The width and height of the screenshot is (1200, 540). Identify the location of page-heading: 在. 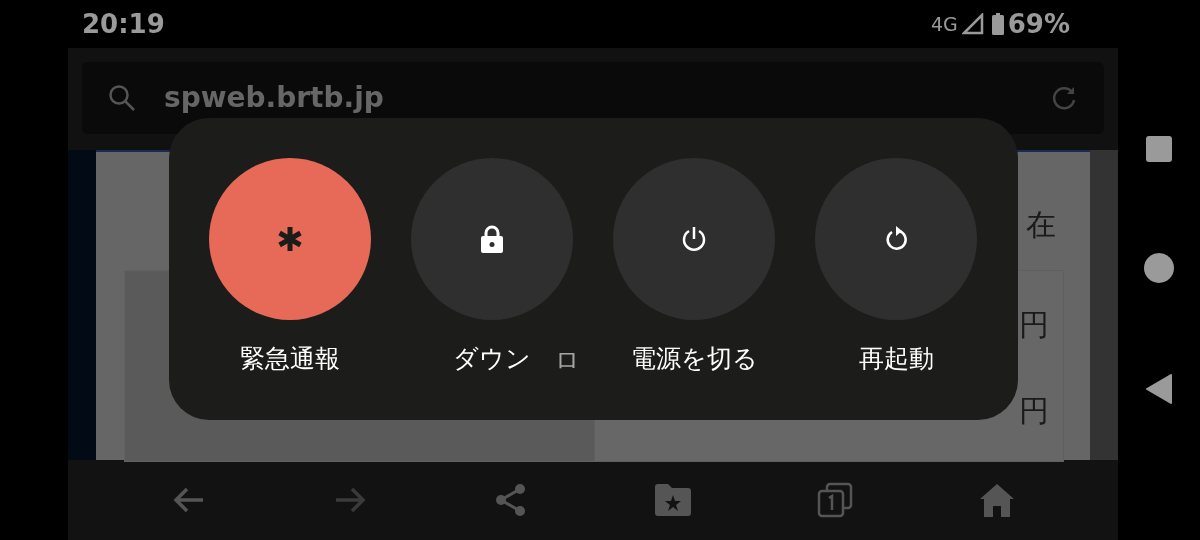
(1041, 225).